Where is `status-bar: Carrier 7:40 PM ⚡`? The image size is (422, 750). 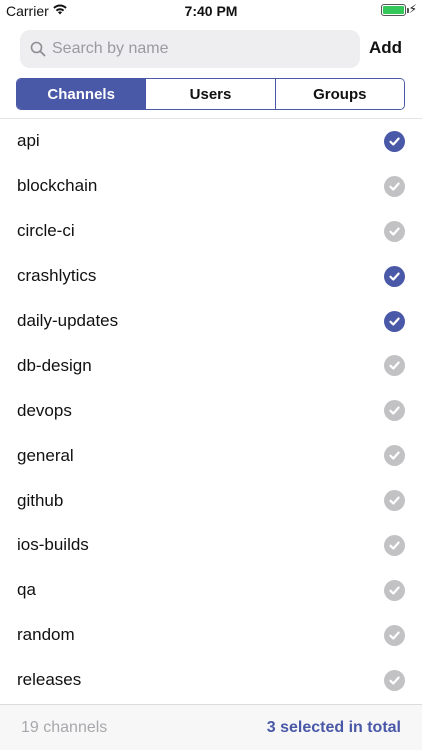 status-bar: Carrier 7:40 PM ⚡ is located at coordinates (211, 11).